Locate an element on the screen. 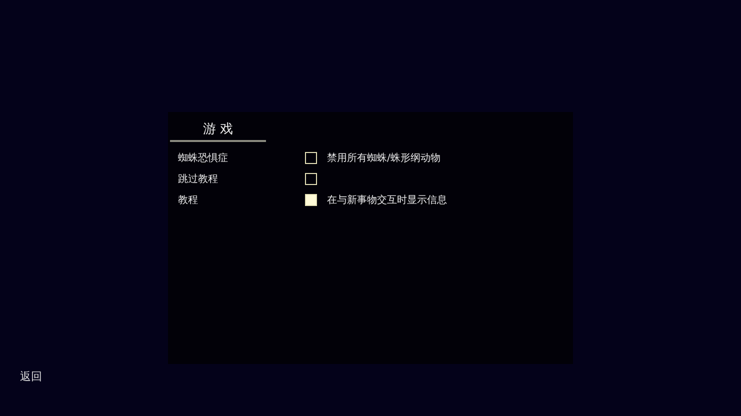 This screenshot has width=741, height=416. setting-description: 在与新事物交互时显示信息 is located at coordinates (387, 200).